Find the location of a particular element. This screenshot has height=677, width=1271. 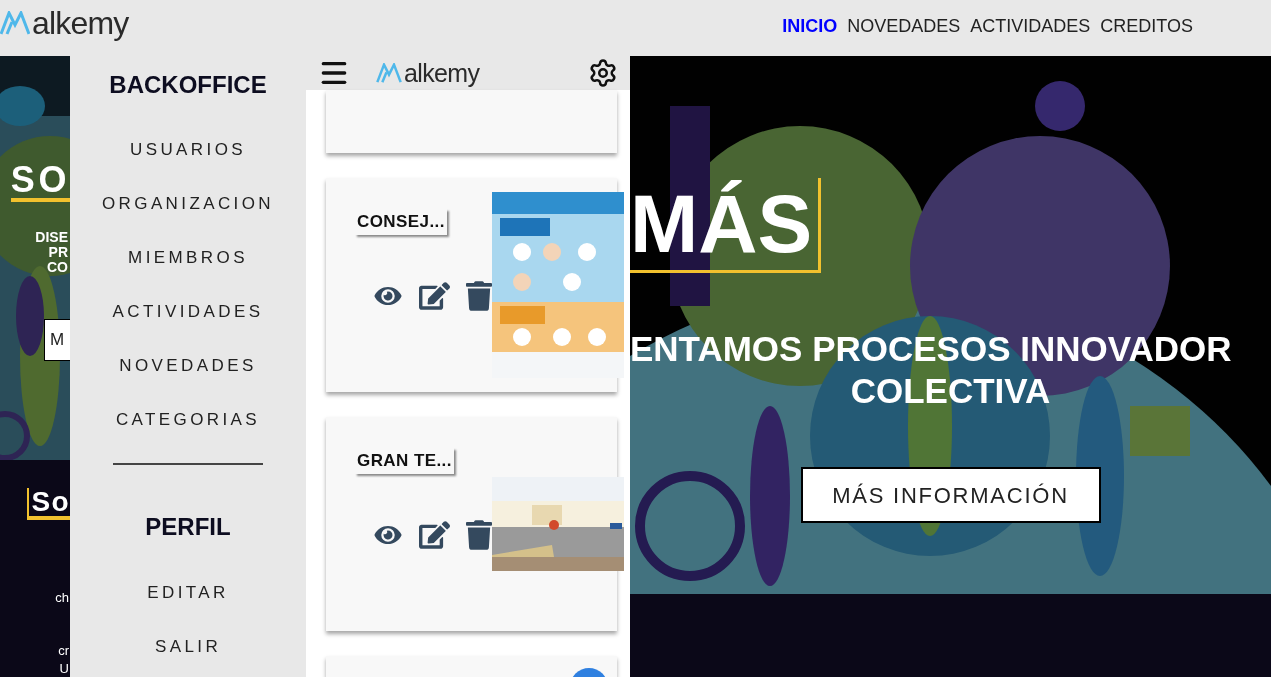

sidebar-link: NOVEDADES is located at coordinates (188, 366).